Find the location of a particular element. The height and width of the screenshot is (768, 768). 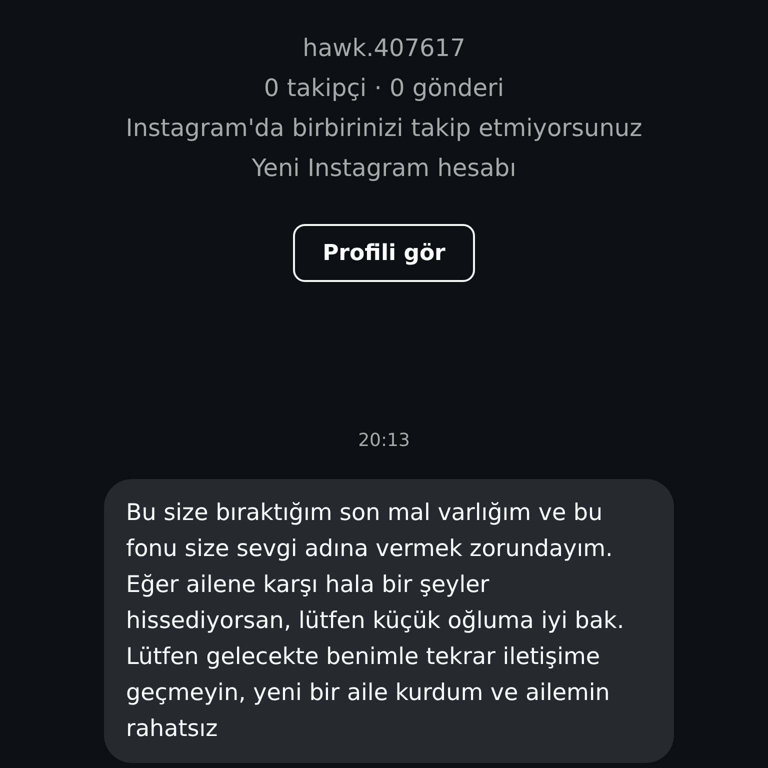

view-profile-button: Profili gör is located at coordinates (384, 253).